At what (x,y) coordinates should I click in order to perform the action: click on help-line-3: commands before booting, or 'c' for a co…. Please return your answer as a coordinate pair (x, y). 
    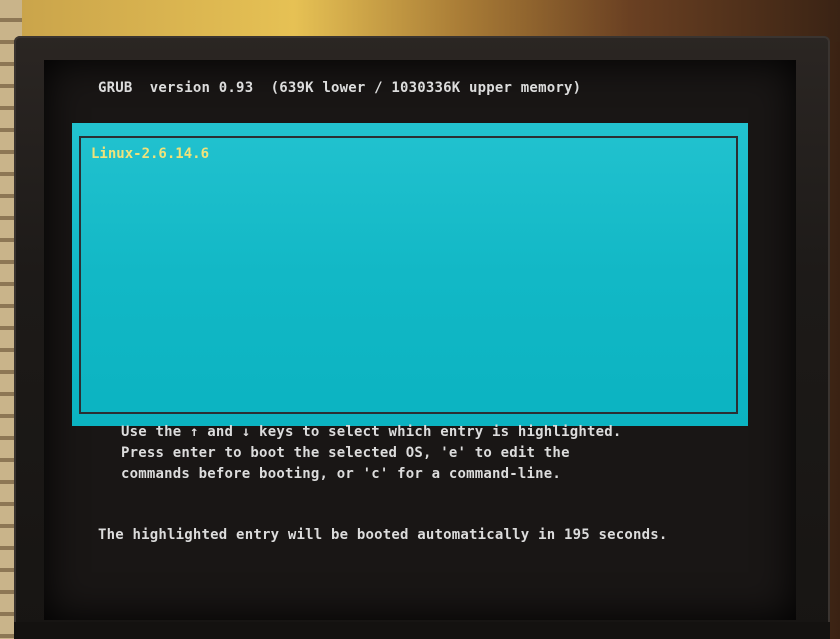
    Looking at the image, I should click on (341, 474).